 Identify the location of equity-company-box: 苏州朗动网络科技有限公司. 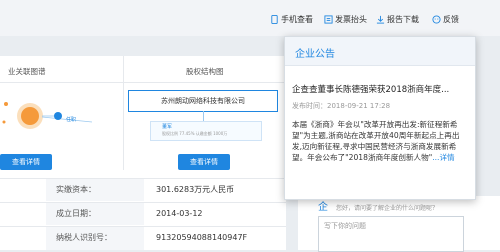
(203, 101).